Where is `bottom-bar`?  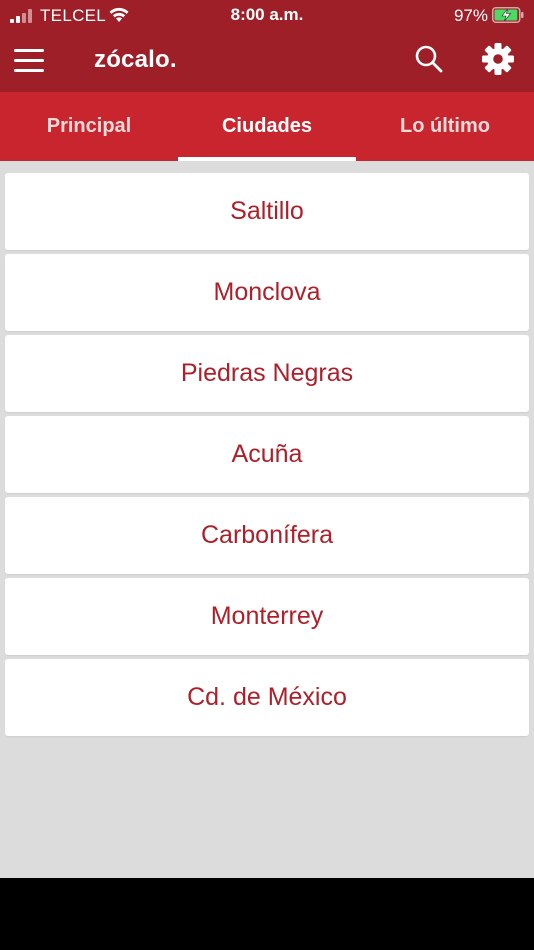
bottom-bar is located at coordinates (267, 914).